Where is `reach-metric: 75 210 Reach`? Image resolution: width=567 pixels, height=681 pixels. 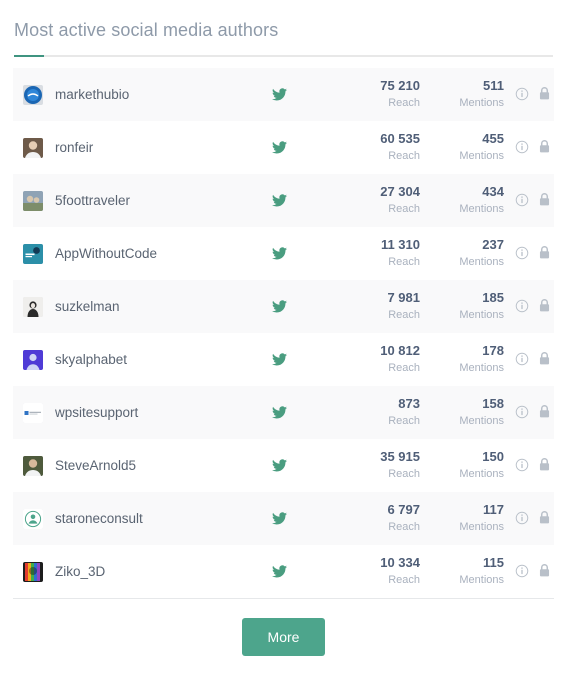 reach-metric: 75 210 Reach is located at coordinates (383, 94).